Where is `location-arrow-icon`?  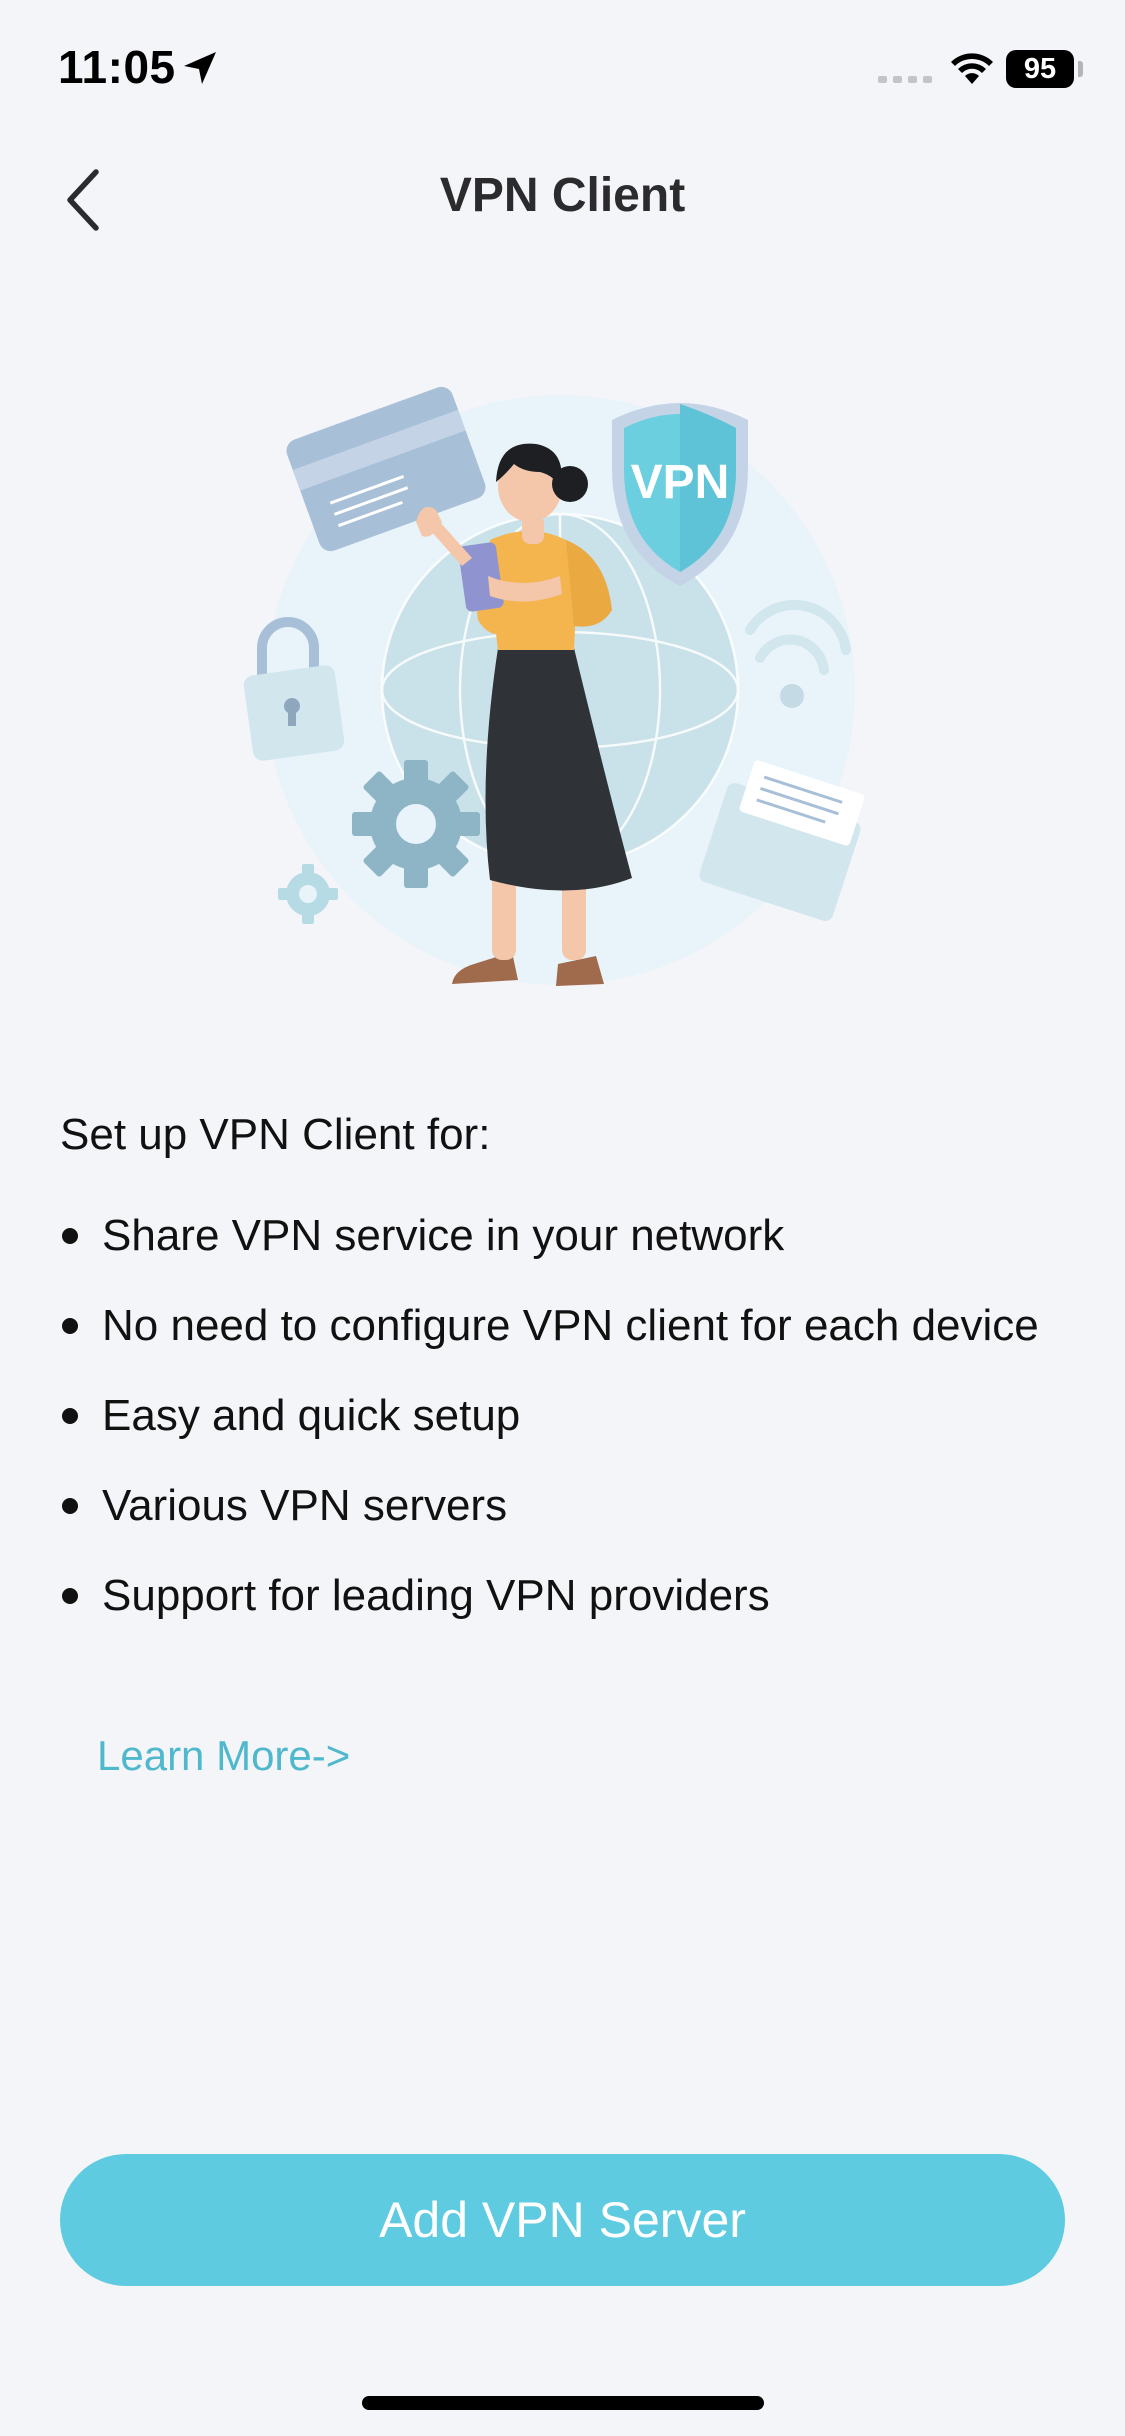
location-arrow-icon is located at coordinates (200, 68).